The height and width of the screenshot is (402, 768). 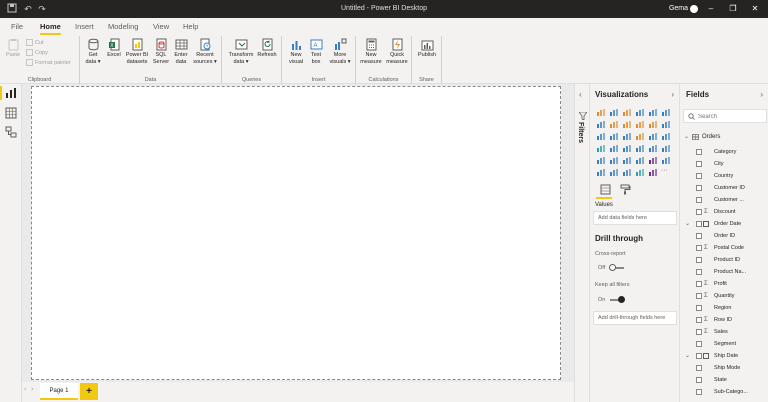 What do you see at coordinates (616, 267) in the screenshot?
I see `cross-report-toggle` at bounding box center [616, 267].